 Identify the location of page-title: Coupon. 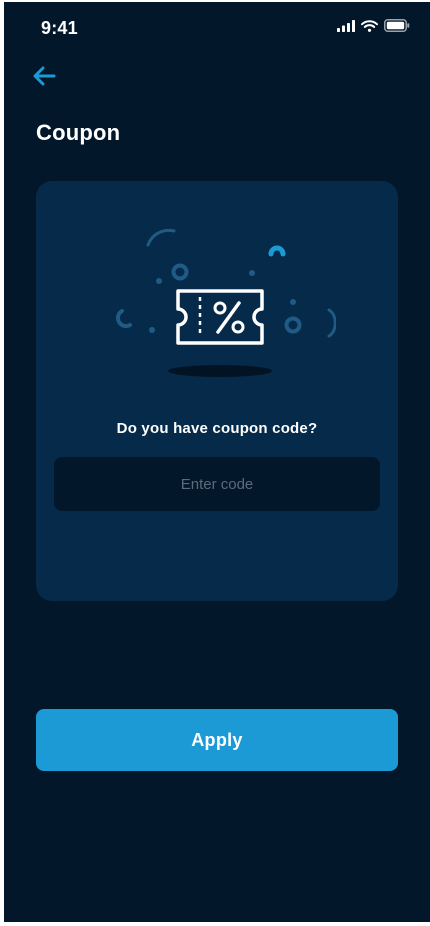
(78, 132).